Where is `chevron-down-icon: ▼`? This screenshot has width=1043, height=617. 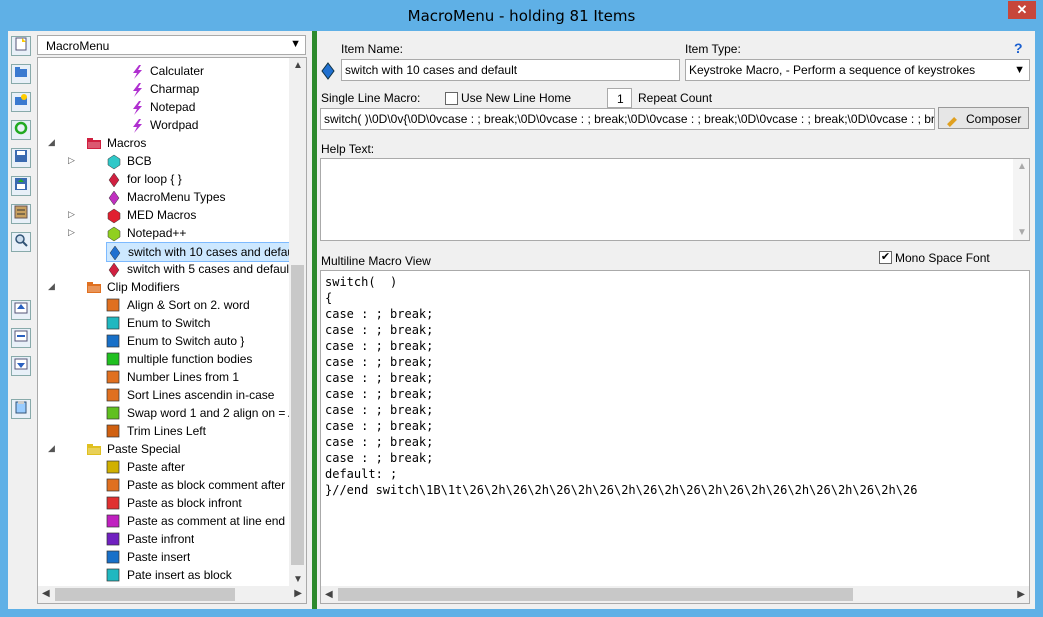
chevron-down-icon: ▼ is located at coordinates (295, 44).